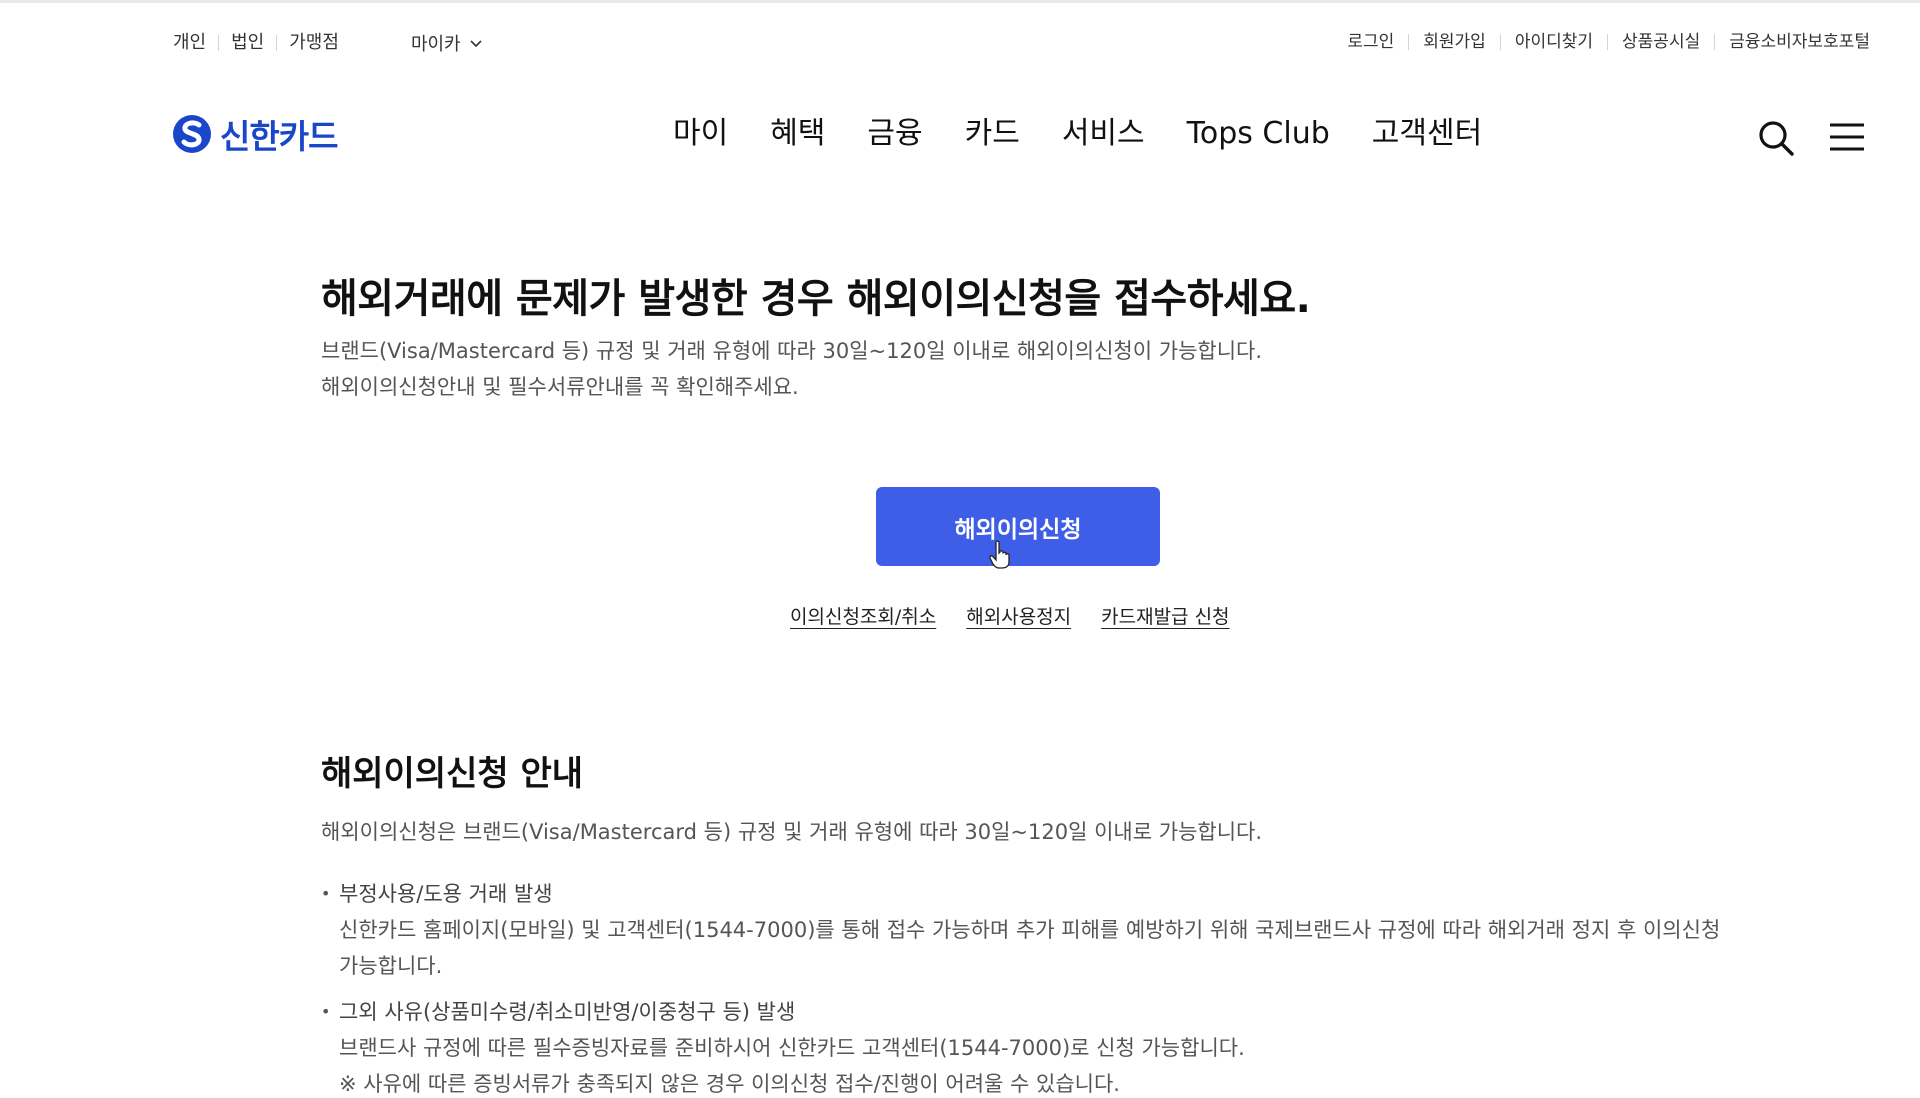 The width and height of the screenshot is (1920, 1098). Describe the element at coordinates (960, 1) in the screenshot. I see `top-border-line` at that location.